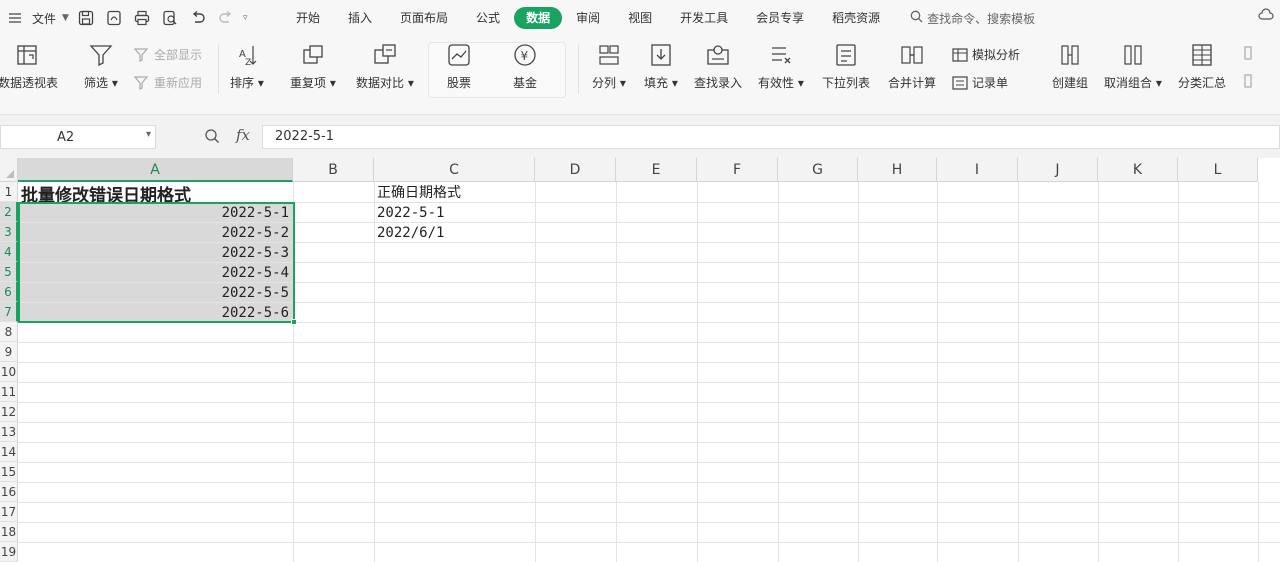  I want to click on tab-insert: 插入, so click(360, 18).